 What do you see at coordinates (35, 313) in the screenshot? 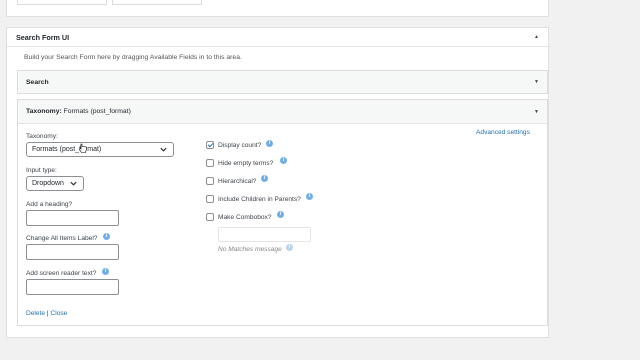
I see `delete-link: Delete` at bounding box center [35, 313].